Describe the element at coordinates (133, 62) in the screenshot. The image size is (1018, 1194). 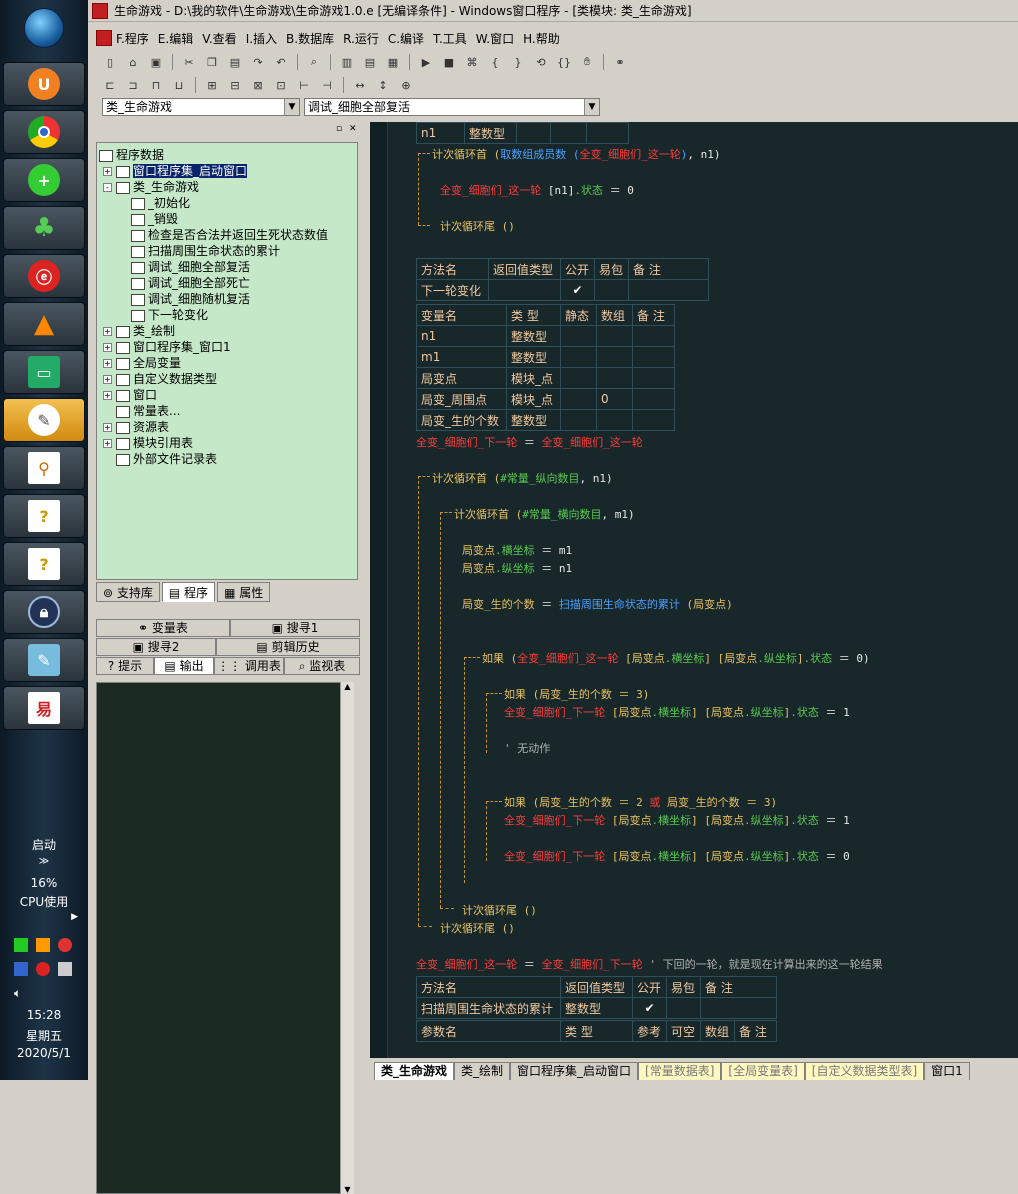
I see `open-folder-icon: ⌂` at that location.